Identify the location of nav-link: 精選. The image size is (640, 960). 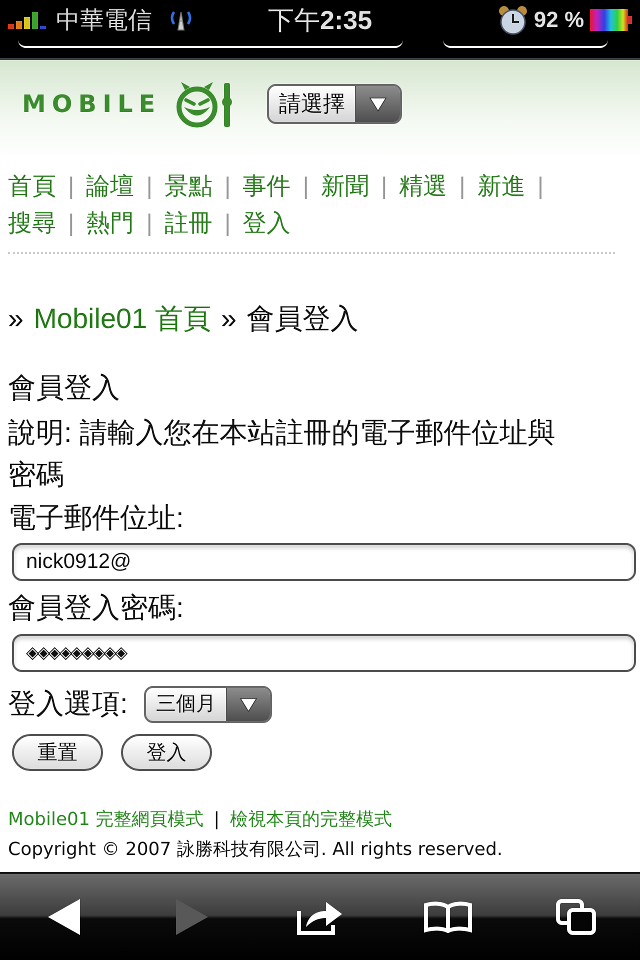
(423, 186).